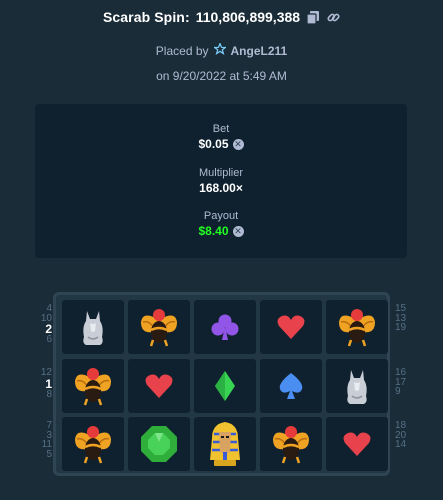 The height and width of the screenshot is (500, 443). What do you see at coordinates (49, 339) in the screenshot?
I see `payline-number: 6` at bounding box center [49, 339].